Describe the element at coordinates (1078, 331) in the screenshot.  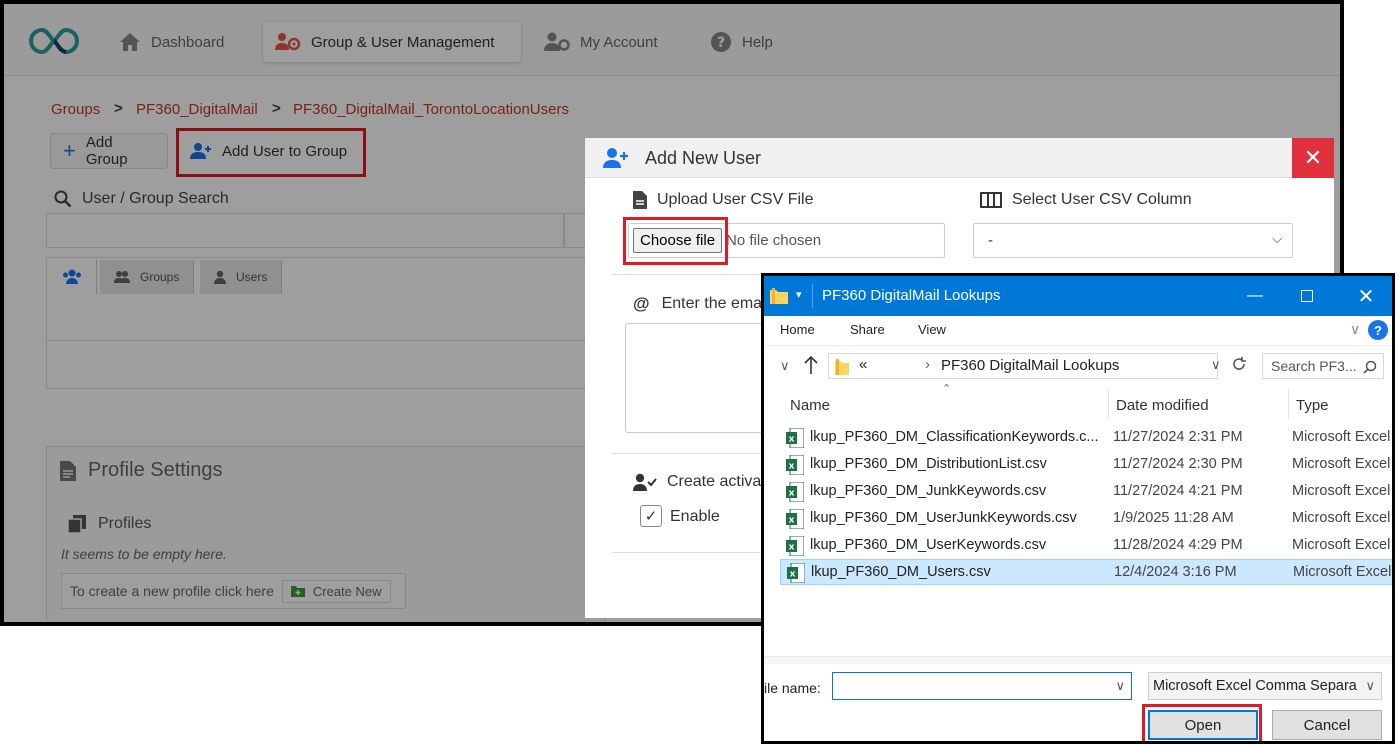
I see `ribbon: Home Share View ∨ ?` at that location.